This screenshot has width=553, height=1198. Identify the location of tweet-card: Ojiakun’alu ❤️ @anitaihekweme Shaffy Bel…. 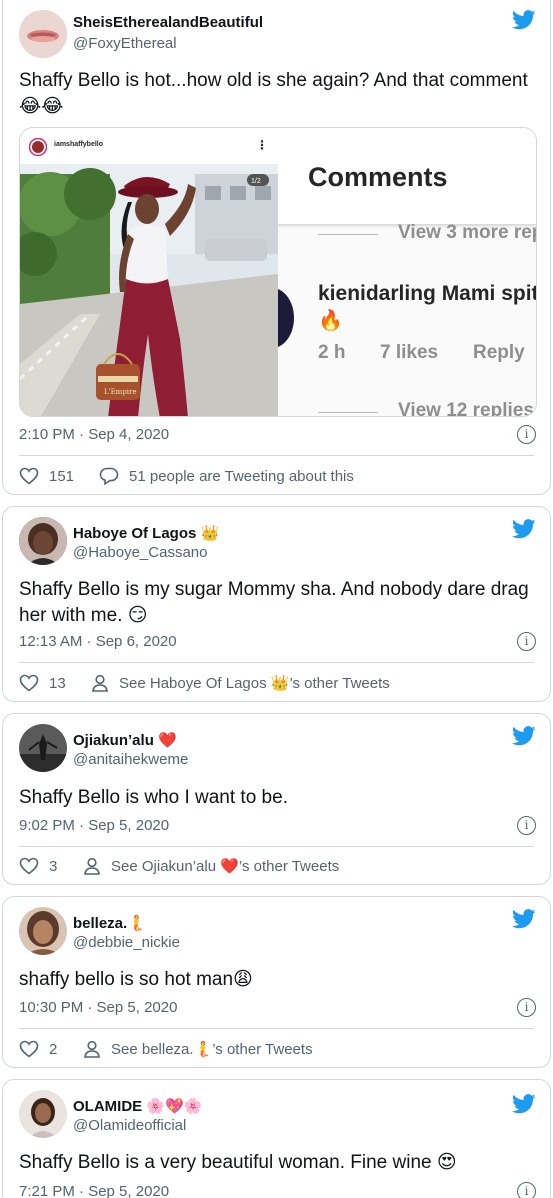
(276, 799).